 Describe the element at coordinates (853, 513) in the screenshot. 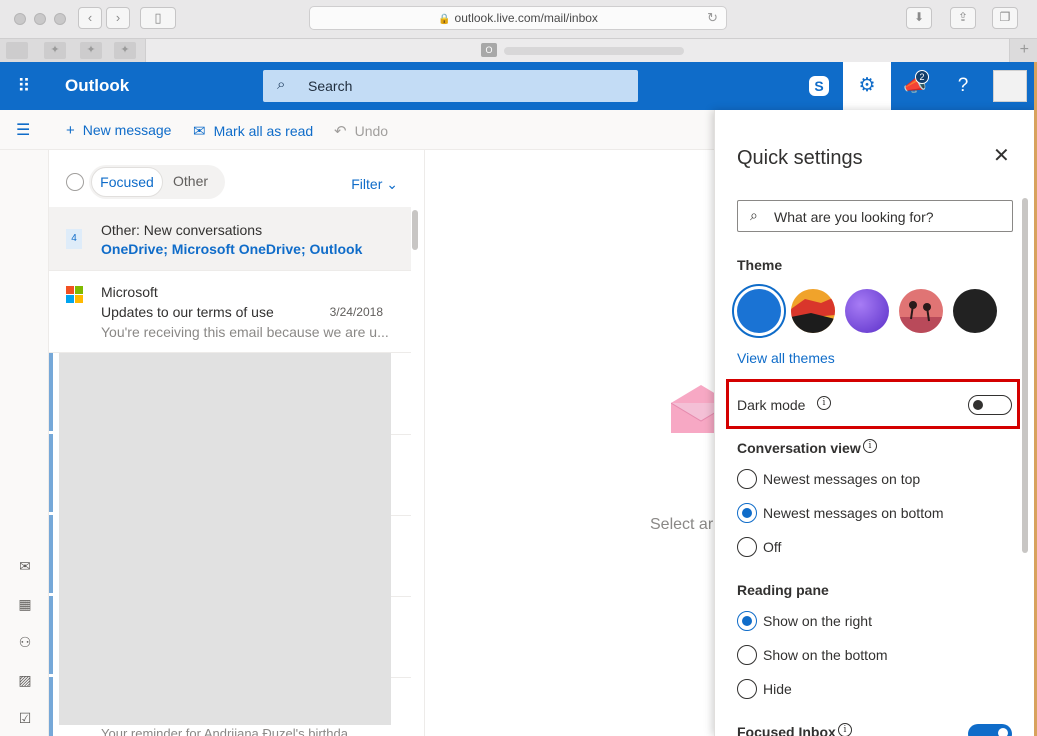

I see `radio-label: Newest messages on bottom` at that location.